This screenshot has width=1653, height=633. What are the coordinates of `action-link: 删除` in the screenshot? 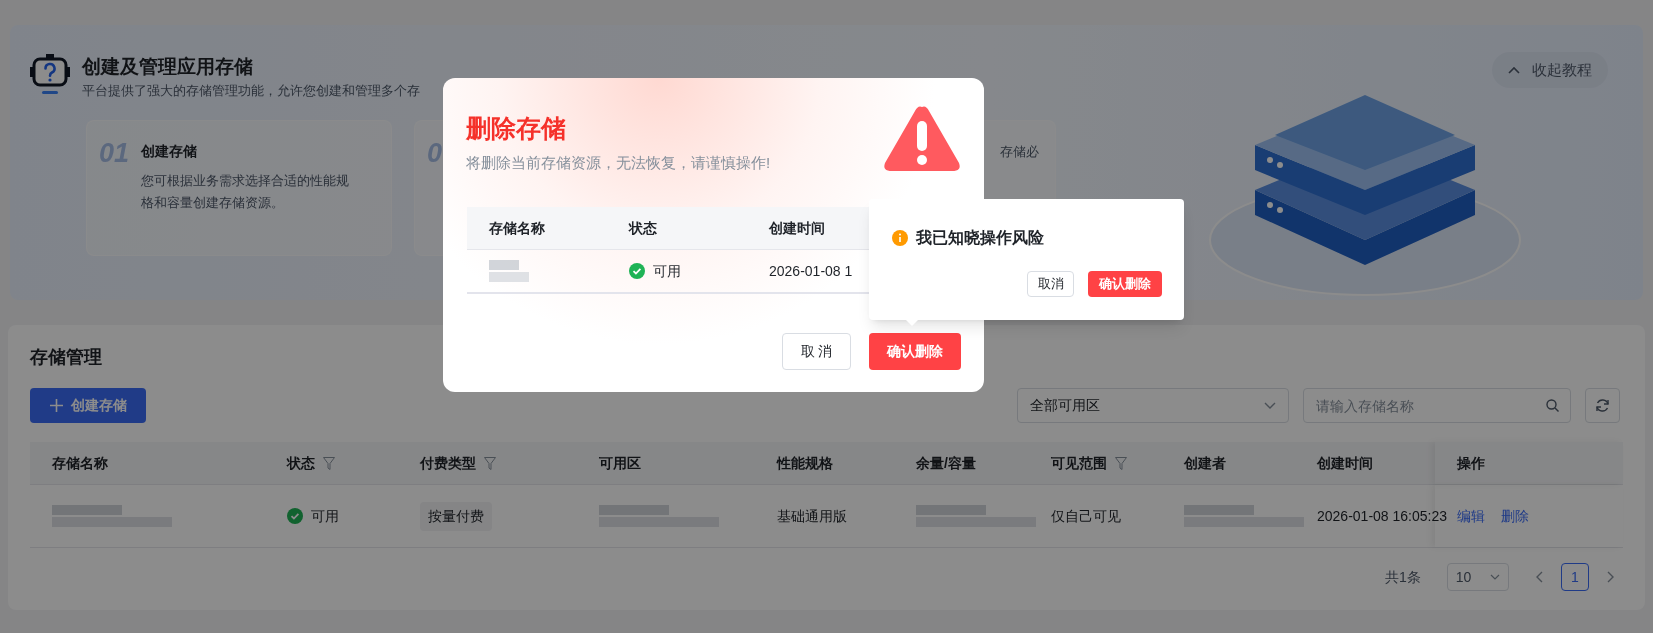 It's located at (1515, 516).